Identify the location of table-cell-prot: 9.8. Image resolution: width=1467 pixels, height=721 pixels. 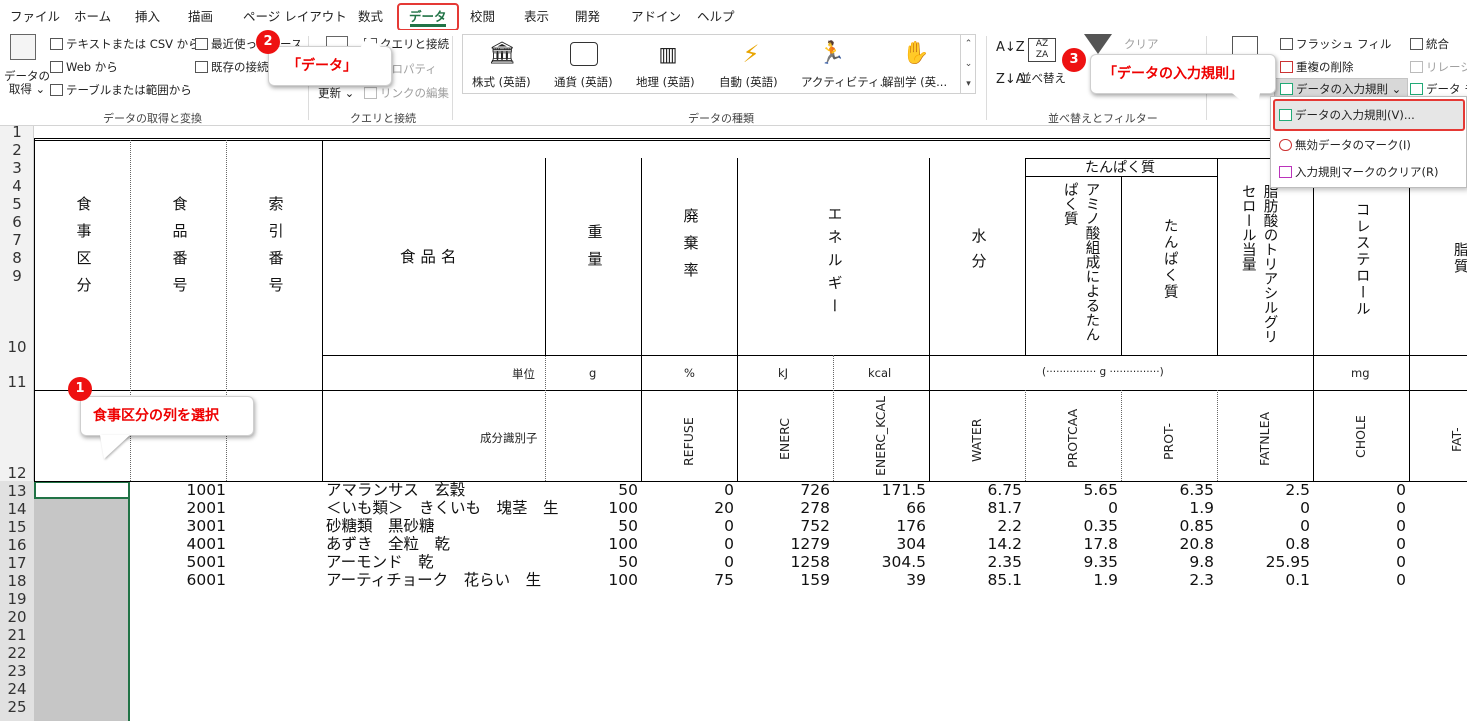
(1168, 562).